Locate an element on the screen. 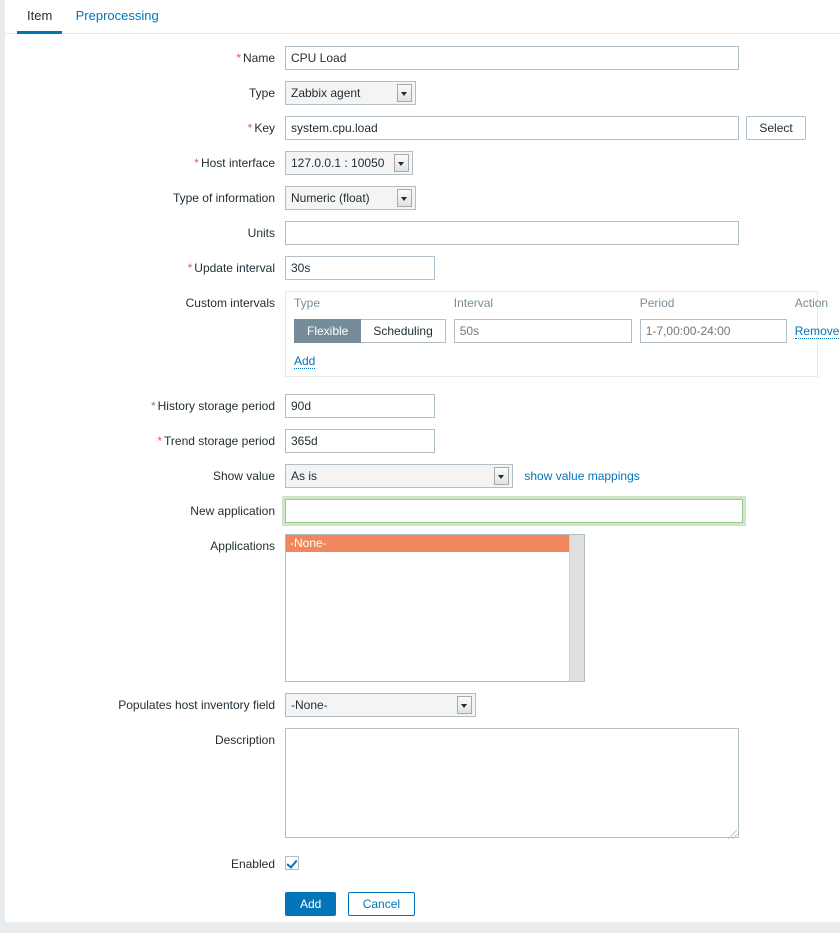  description-textarea is located at coordinates (512, 783).